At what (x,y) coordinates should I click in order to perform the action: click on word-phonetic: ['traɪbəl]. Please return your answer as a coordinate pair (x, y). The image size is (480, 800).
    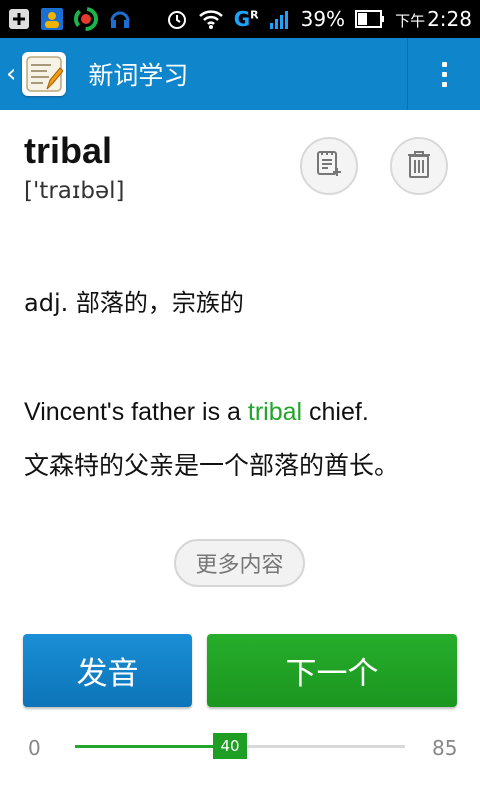
    Looking at the image, I should click on (74, 191).